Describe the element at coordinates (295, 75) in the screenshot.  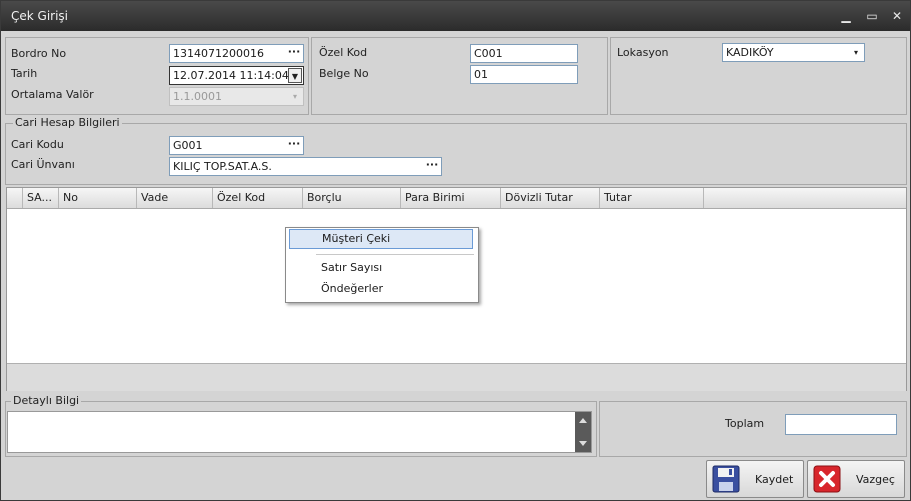
I see `dropdown-icon: ▼` at that location.